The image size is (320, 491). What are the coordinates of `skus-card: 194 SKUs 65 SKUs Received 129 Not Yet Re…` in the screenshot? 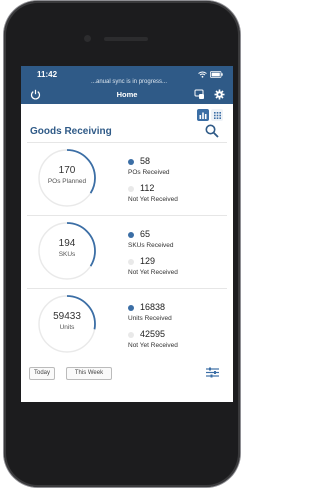 It's located at (127, 249).